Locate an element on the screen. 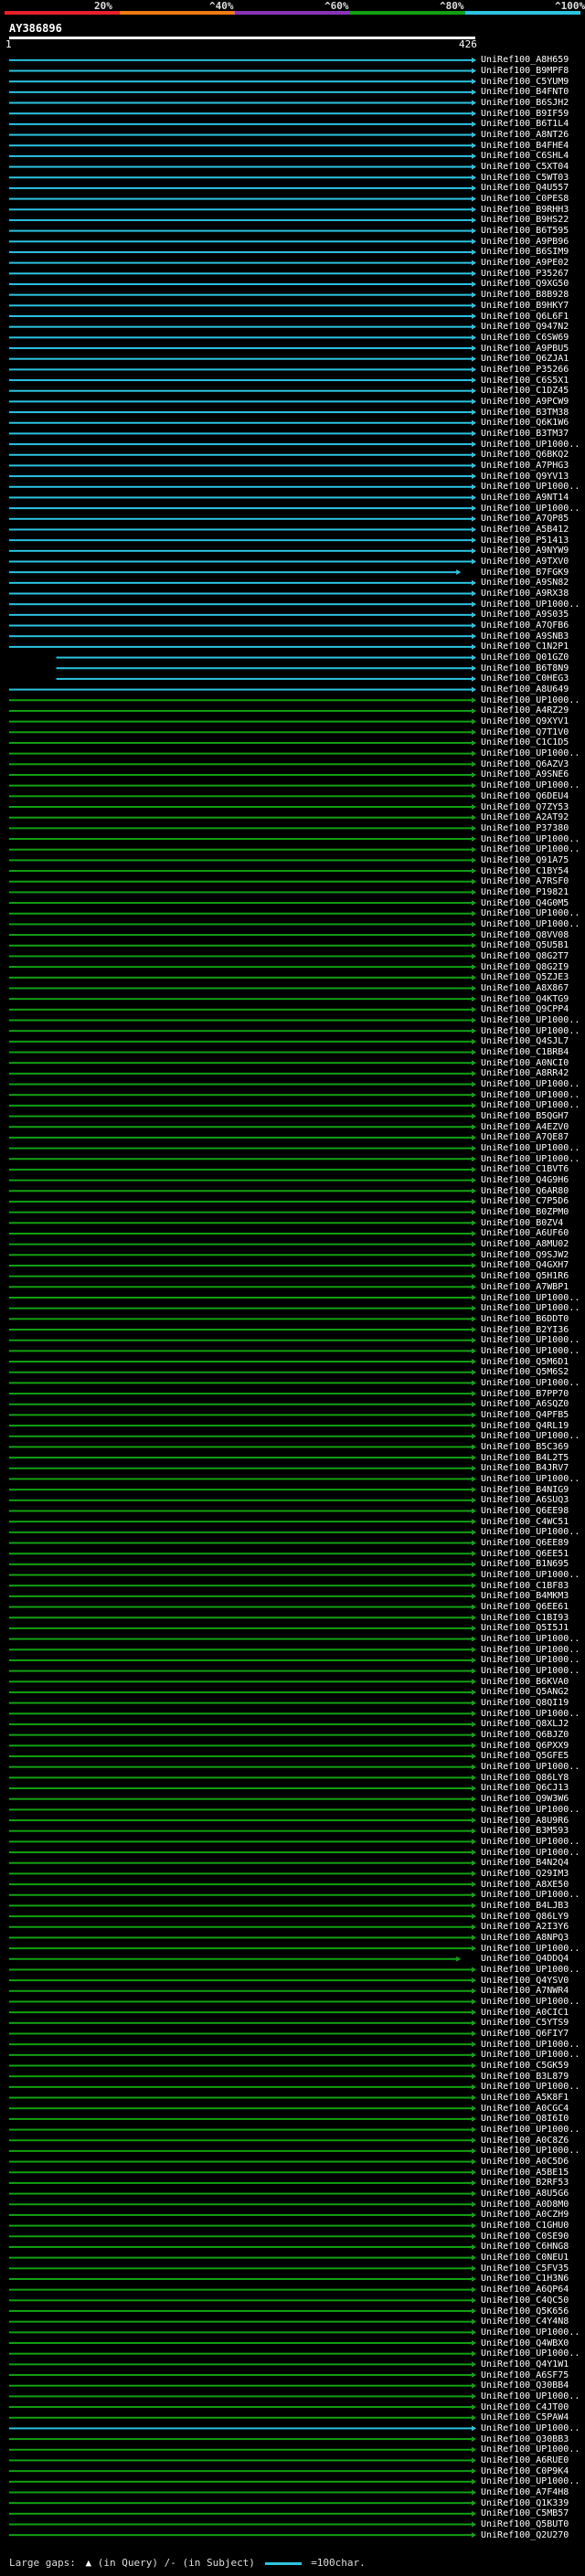 The image size is (585, 2576). hit-label: UniRef100_Q9XG50 is located at coordinates (525, 284).